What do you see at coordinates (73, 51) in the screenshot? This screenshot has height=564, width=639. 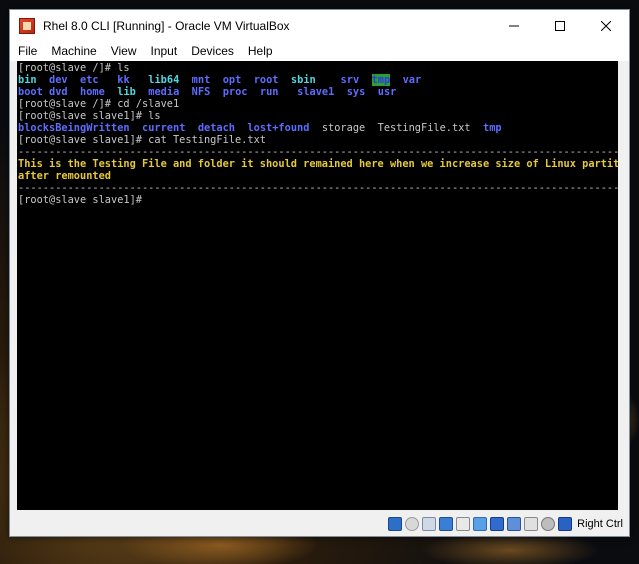 I see `menu-machine: Machine` at bounding box center [73, 51].